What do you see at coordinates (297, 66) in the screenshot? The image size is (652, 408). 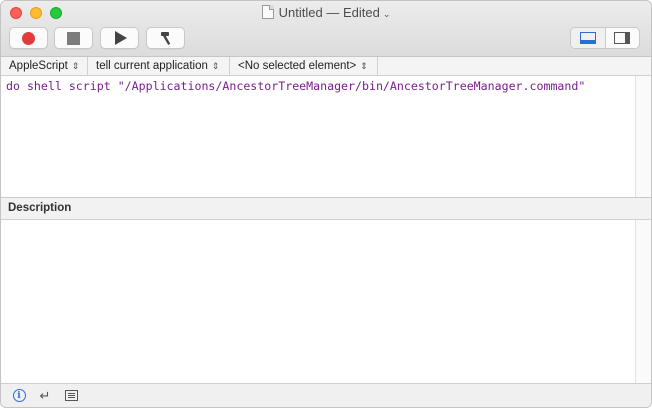 I see `element-label: <No selected element>` at bounding box center [297, 66].